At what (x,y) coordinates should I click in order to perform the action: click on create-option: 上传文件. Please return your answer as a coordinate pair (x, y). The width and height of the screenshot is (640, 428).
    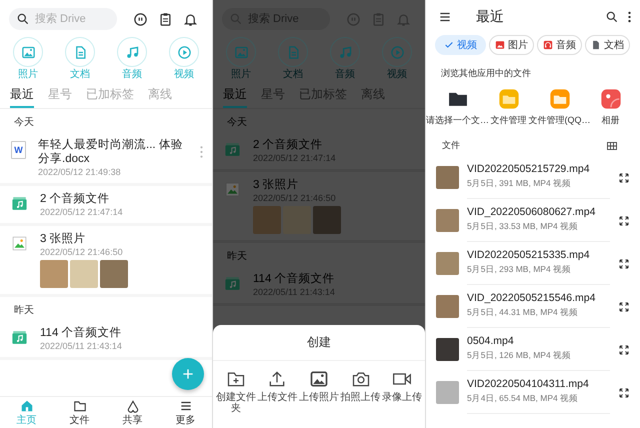
    Looking at the image, I should click on (277, 391).